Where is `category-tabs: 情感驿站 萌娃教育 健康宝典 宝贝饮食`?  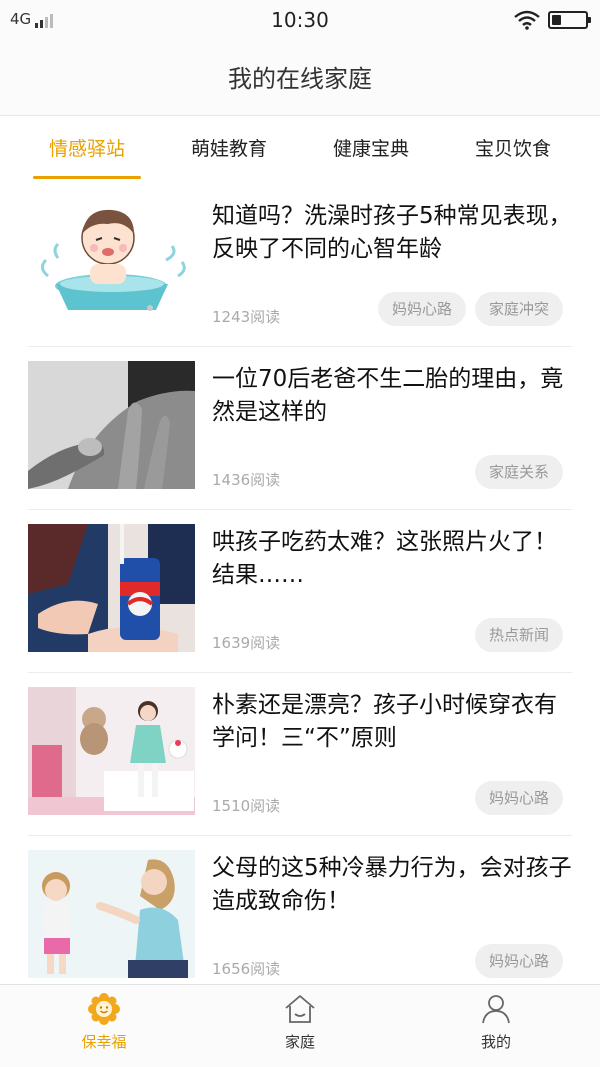
category-tabs: 情感驿站 萌娃教育 健康宝典 宝贝饮食 is located at coordinates (300, 150).